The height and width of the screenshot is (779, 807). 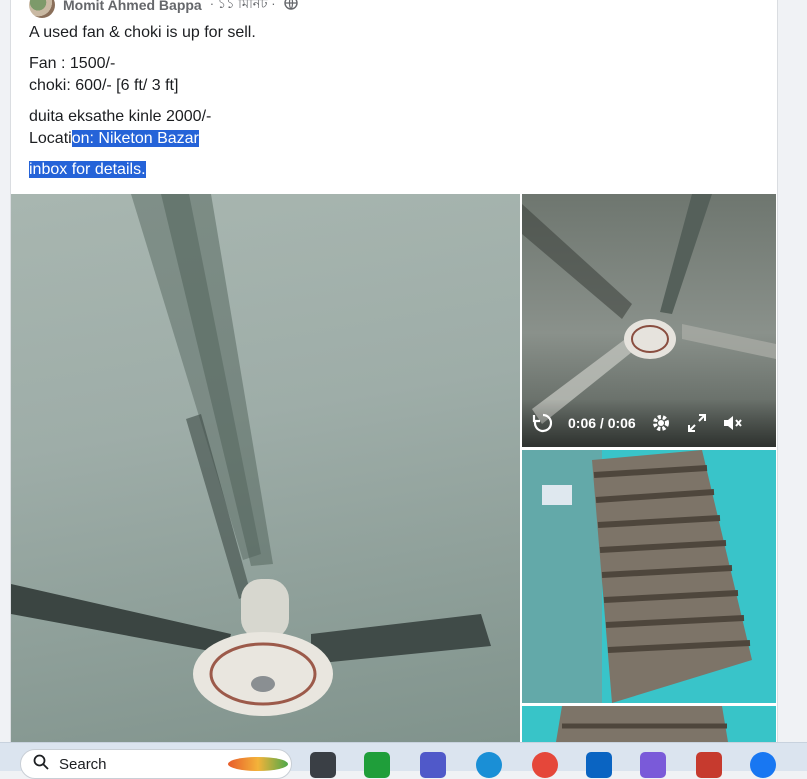 What do you see at coordinates (72, 63) in the screenshot?
I see `post-line-2: Fan : 1500/-` at bounding box center [72, 63].